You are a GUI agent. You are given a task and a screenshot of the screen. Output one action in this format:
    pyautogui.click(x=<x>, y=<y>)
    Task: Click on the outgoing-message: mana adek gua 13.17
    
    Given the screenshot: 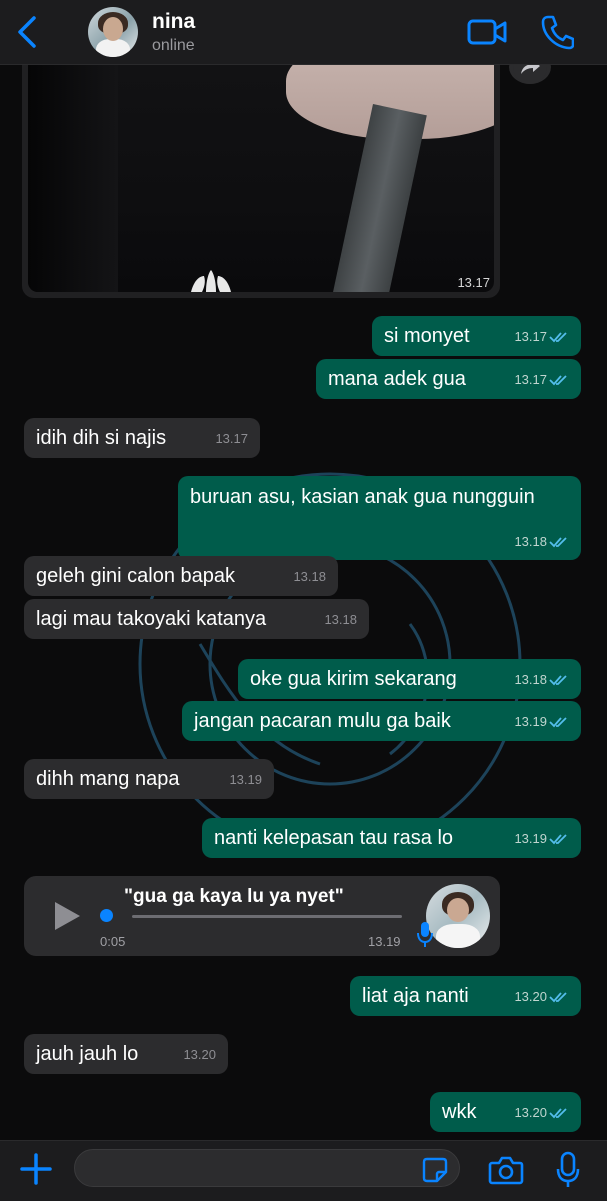 What is the action you would take?
    pyautogui.click(x=448, y=379)
    